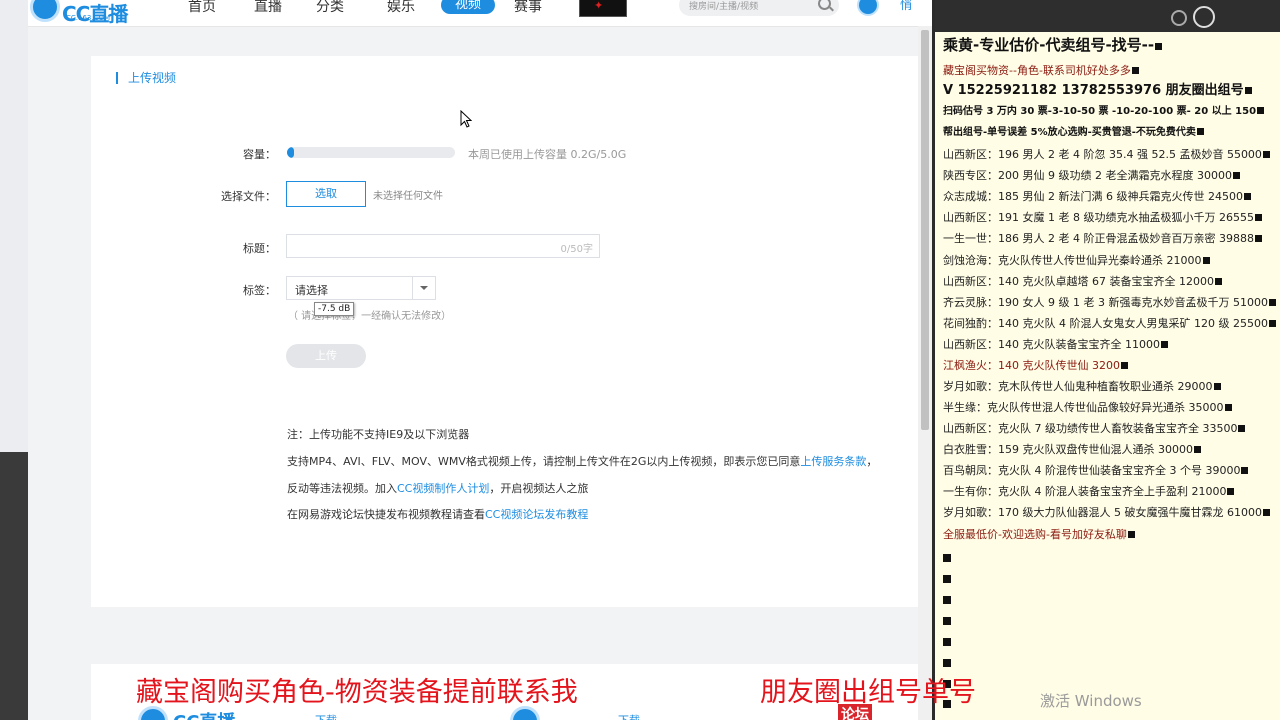  I want to click on overlay-line: 岁月如歌：克木队传世人仙鬼种植畜牧职业通杀 29000, so click(1082, 387).